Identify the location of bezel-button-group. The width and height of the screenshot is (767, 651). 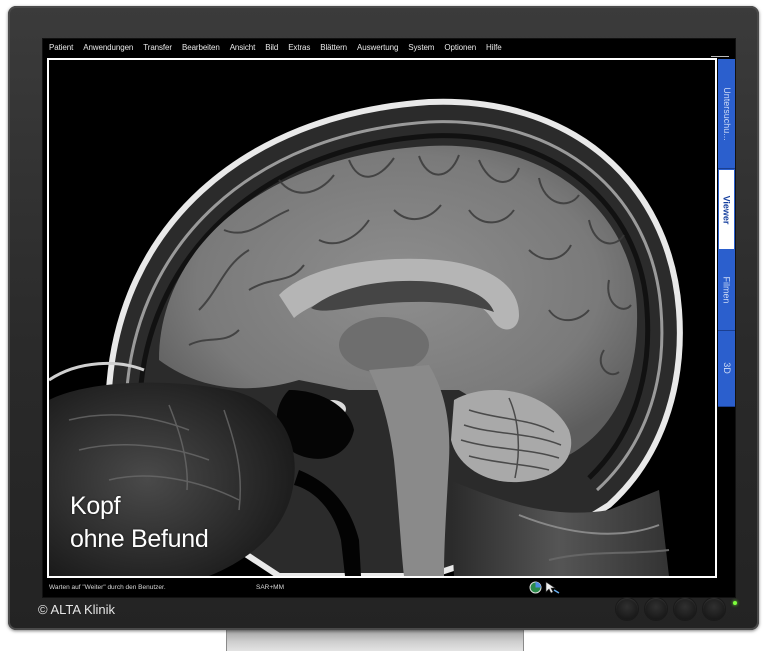
(670, 609).